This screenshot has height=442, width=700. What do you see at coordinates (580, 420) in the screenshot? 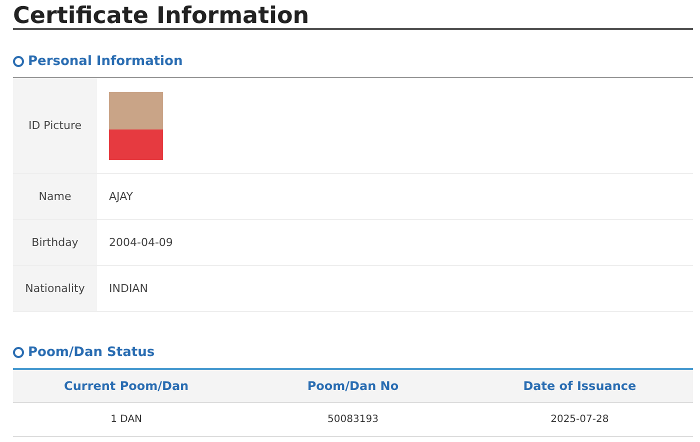
I see `table-cell-text: 2025-07-28` at bounding box center [580, 420].